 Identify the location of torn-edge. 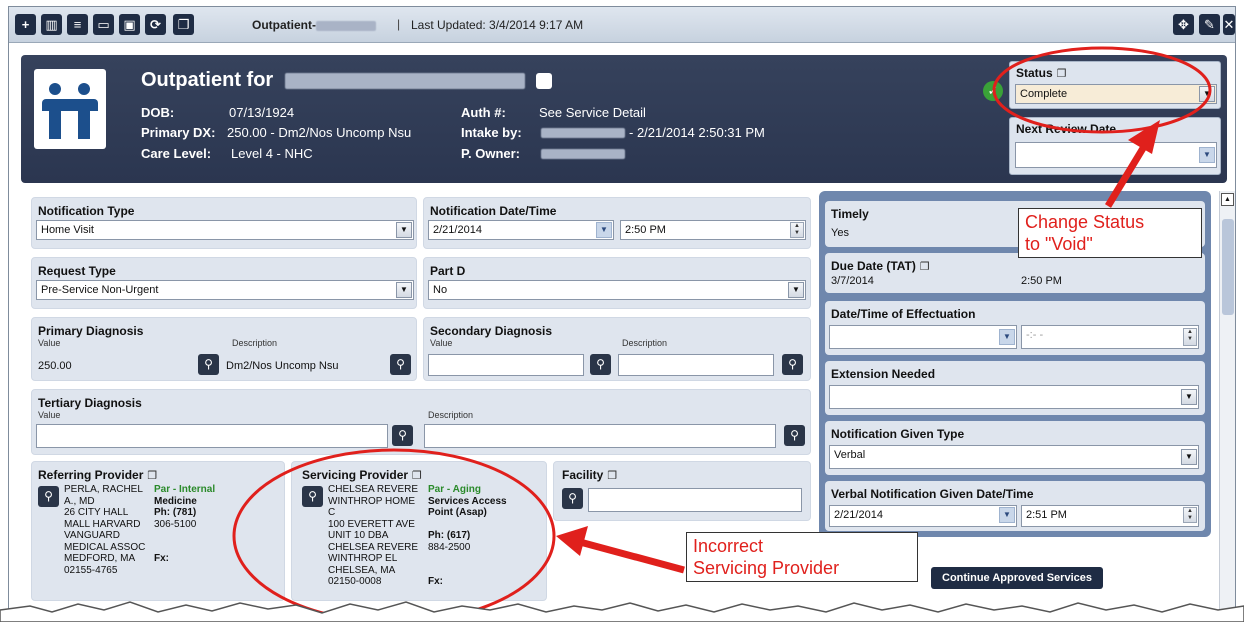
(622, 611).